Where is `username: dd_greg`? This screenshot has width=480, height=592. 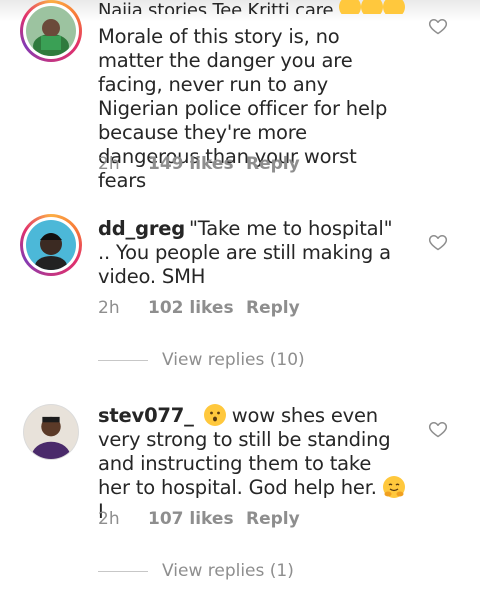 username: dd_greg is located at coordinates (141, 228).